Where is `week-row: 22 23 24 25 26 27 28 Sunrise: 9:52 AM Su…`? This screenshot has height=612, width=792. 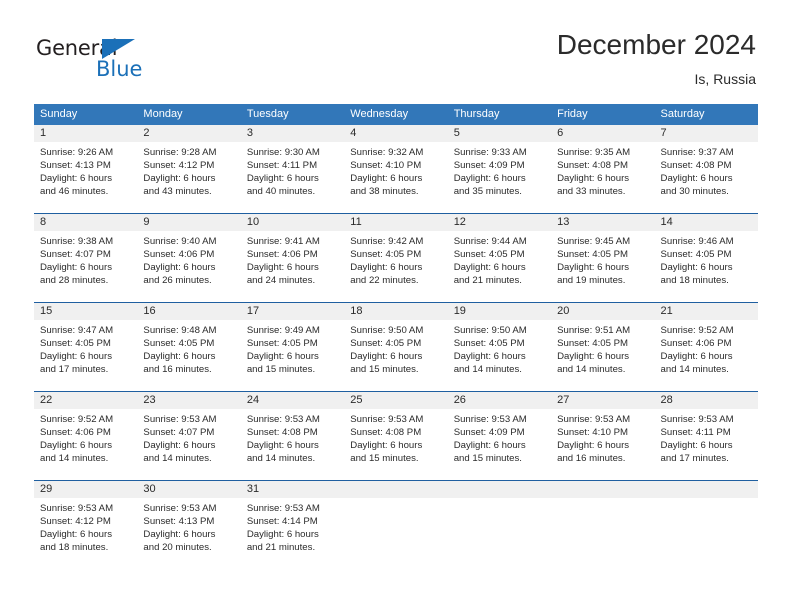
week-row: 22 23 24 25 26 27 28 Sunrise: 9:52 AM Su… is located at coordinates (396, 428).